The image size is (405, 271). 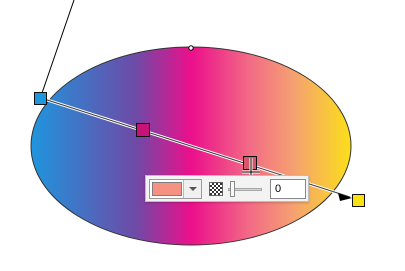 I want to click on checkerboard-icon, so click(x=216, y=189).